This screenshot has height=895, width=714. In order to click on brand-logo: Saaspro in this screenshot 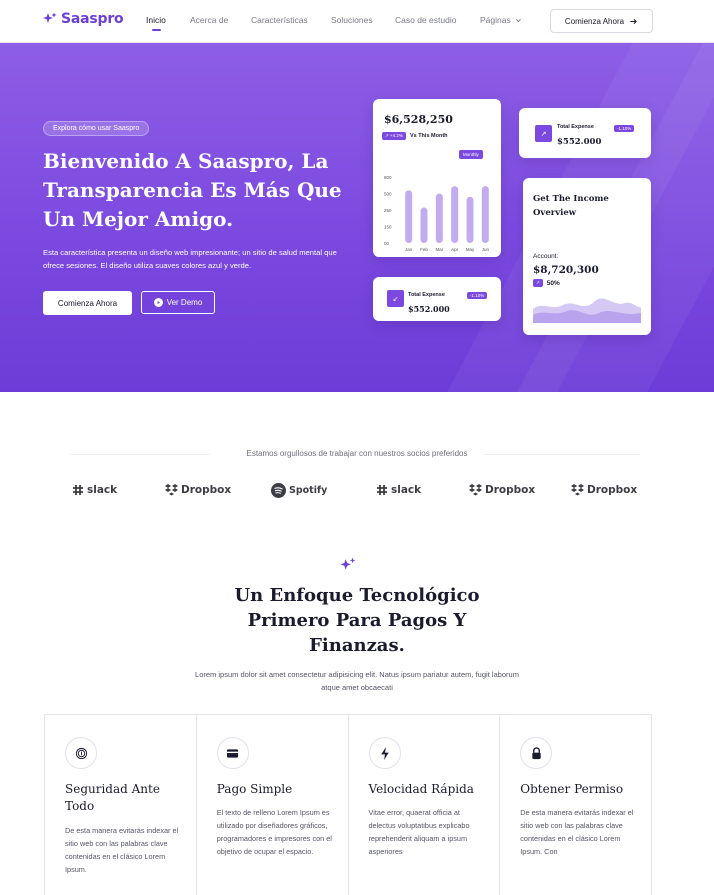, I will do `click(83, 19)`.